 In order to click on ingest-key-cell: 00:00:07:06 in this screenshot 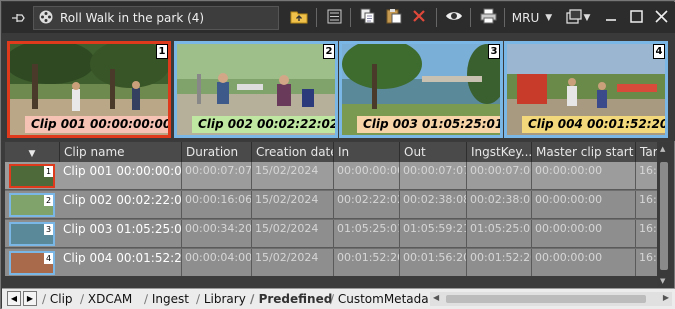, I will do `click(499, 176)`.